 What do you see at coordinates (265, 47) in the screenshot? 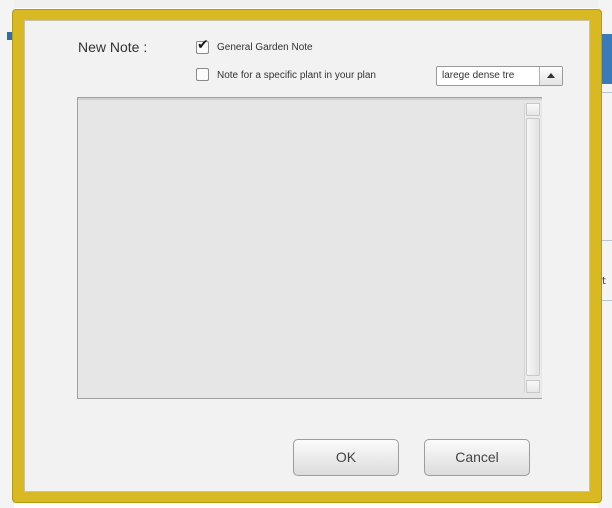
I see `general-note-label: General Garden Note` at bounding box center [265, 47].